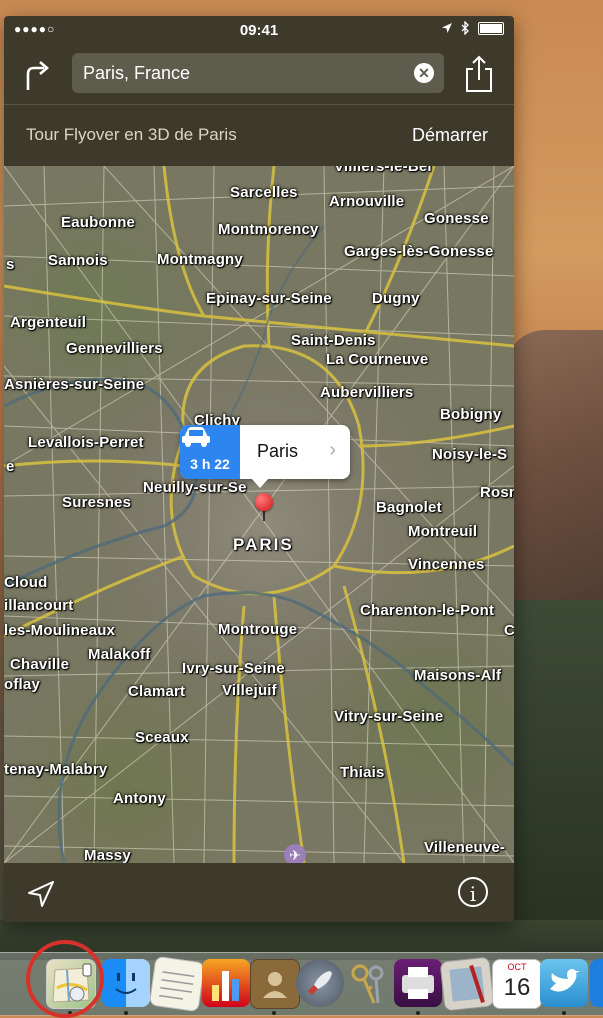  What do you see at coordinates (107, 855) in the screenshot?
I see `map-label: Massy` at bounding box center [107, 855].